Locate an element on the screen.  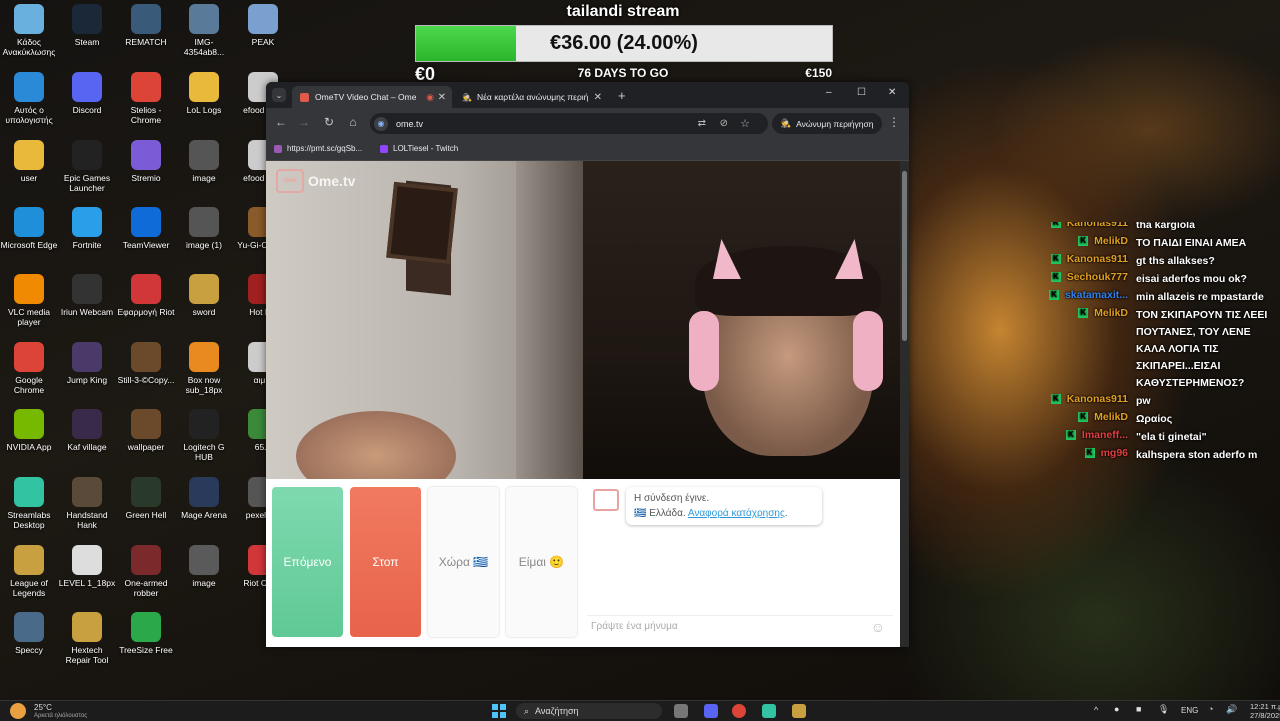
desktop-icon: NVIDIA App is located at coordinates (29, 430).